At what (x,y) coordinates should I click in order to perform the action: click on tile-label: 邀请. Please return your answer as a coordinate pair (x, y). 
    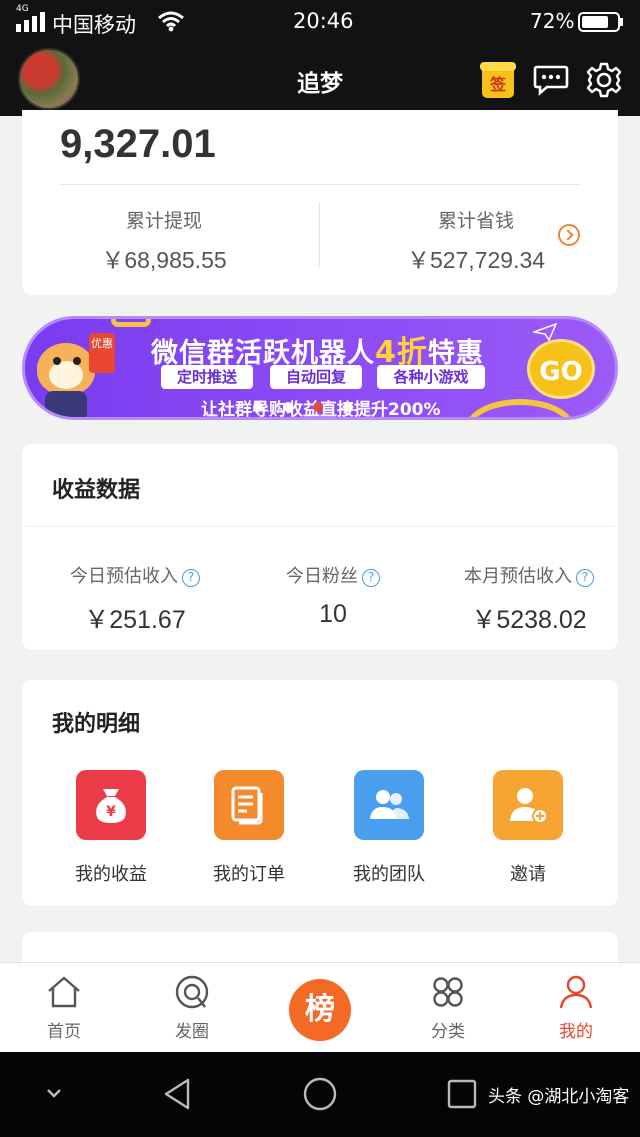
    Looking at the image, I should click on (528, 874).